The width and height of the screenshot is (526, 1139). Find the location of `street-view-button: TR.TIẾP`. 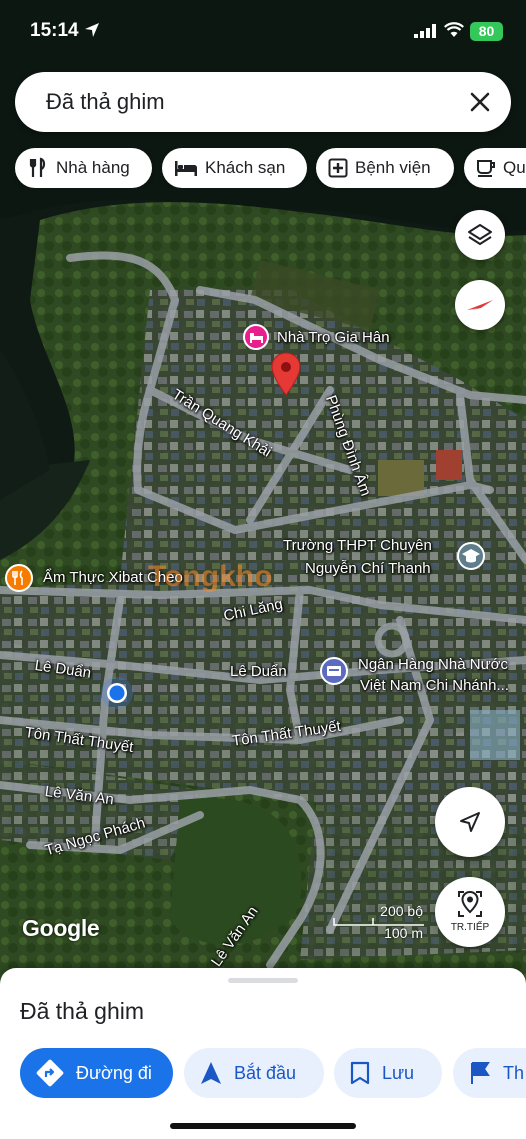

street-view-button: TR.TIẾP is located at coordinates (470, 912).